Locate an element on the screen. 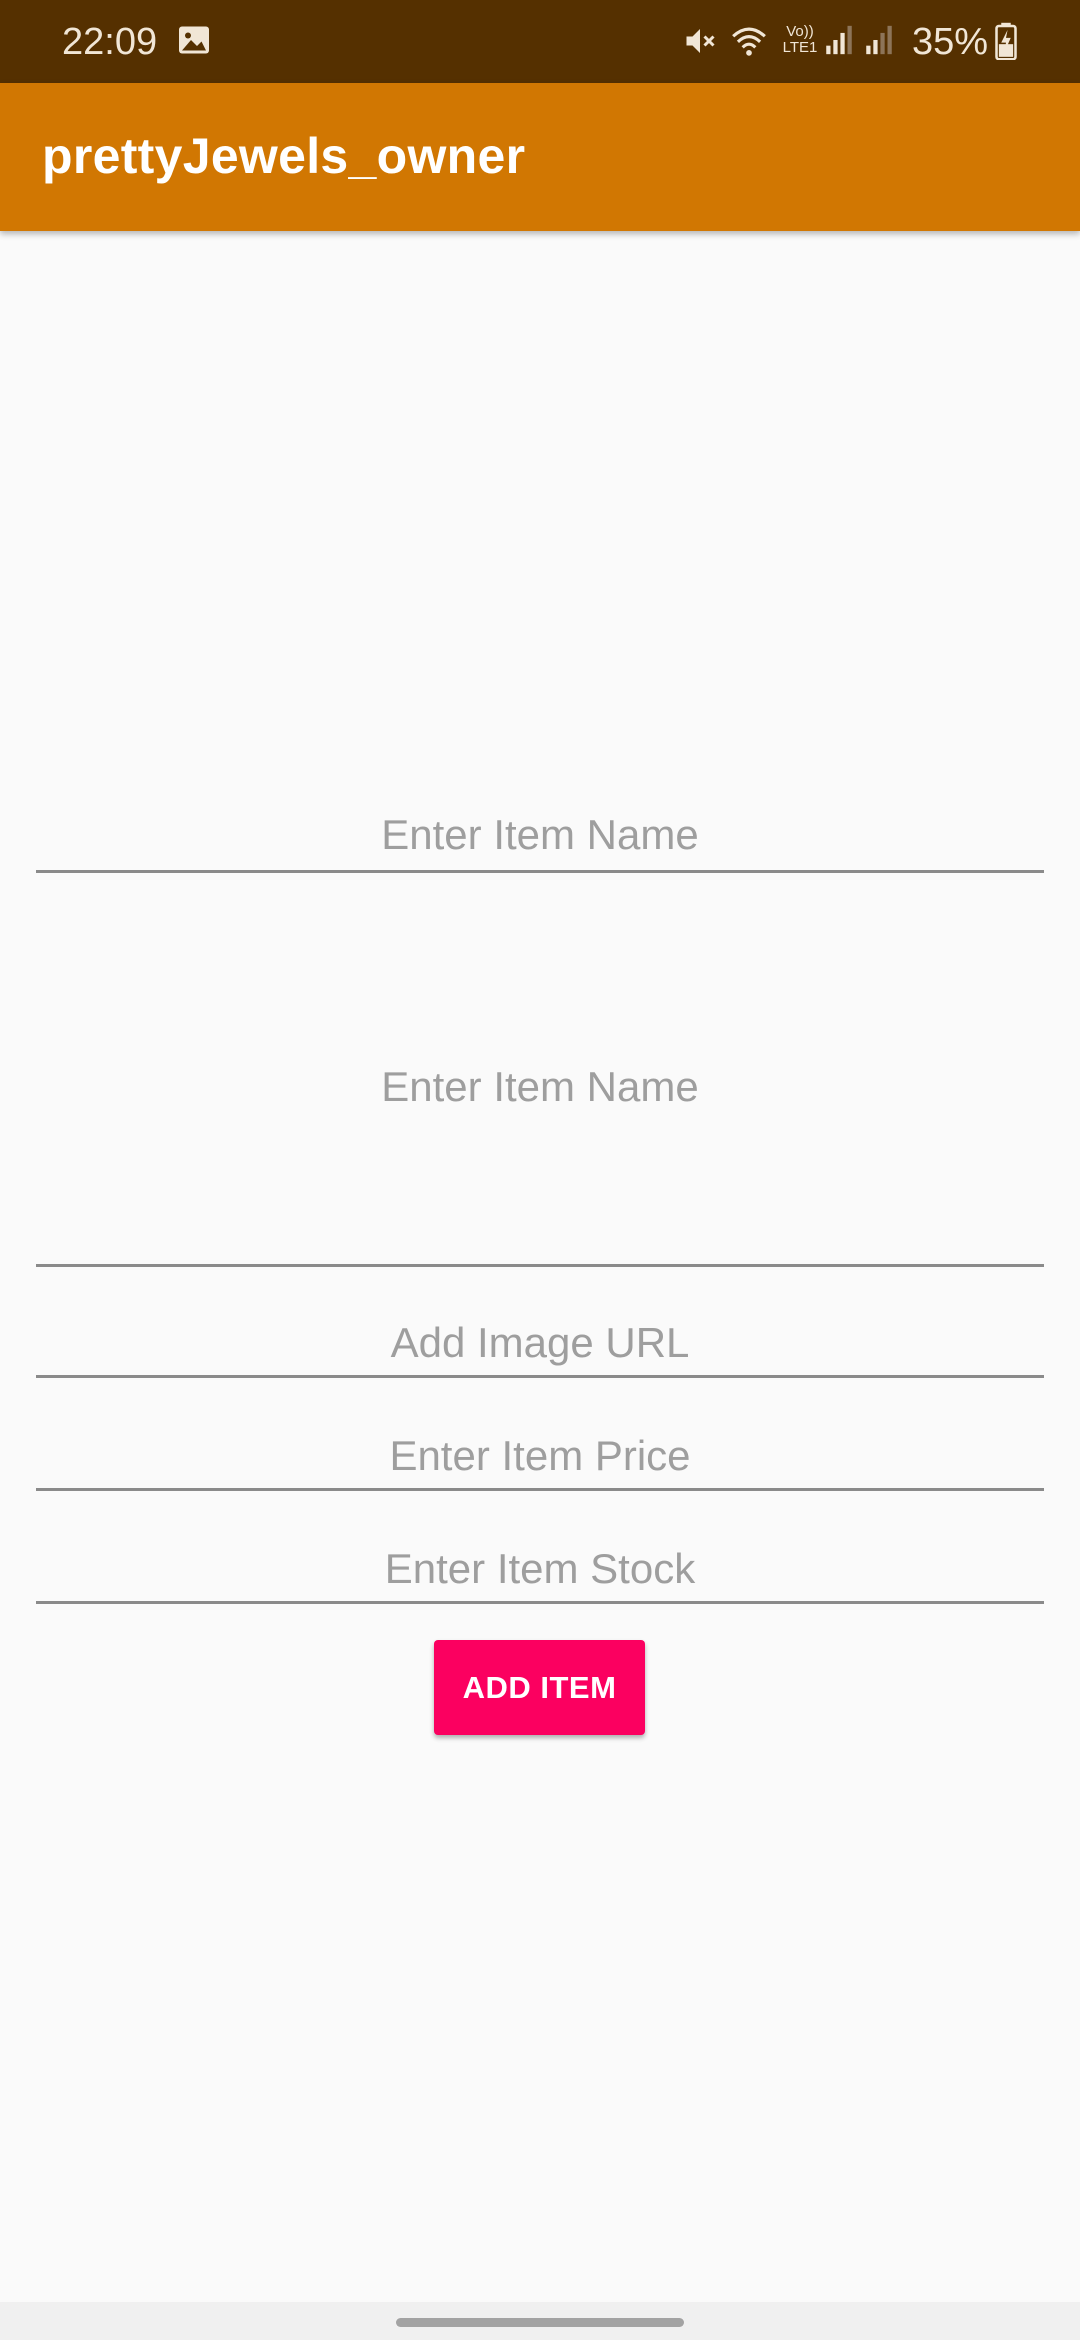 The width and height of the screenshot is (1080, 2340). home-gesture-handle is located at coordinates (540, 2322).